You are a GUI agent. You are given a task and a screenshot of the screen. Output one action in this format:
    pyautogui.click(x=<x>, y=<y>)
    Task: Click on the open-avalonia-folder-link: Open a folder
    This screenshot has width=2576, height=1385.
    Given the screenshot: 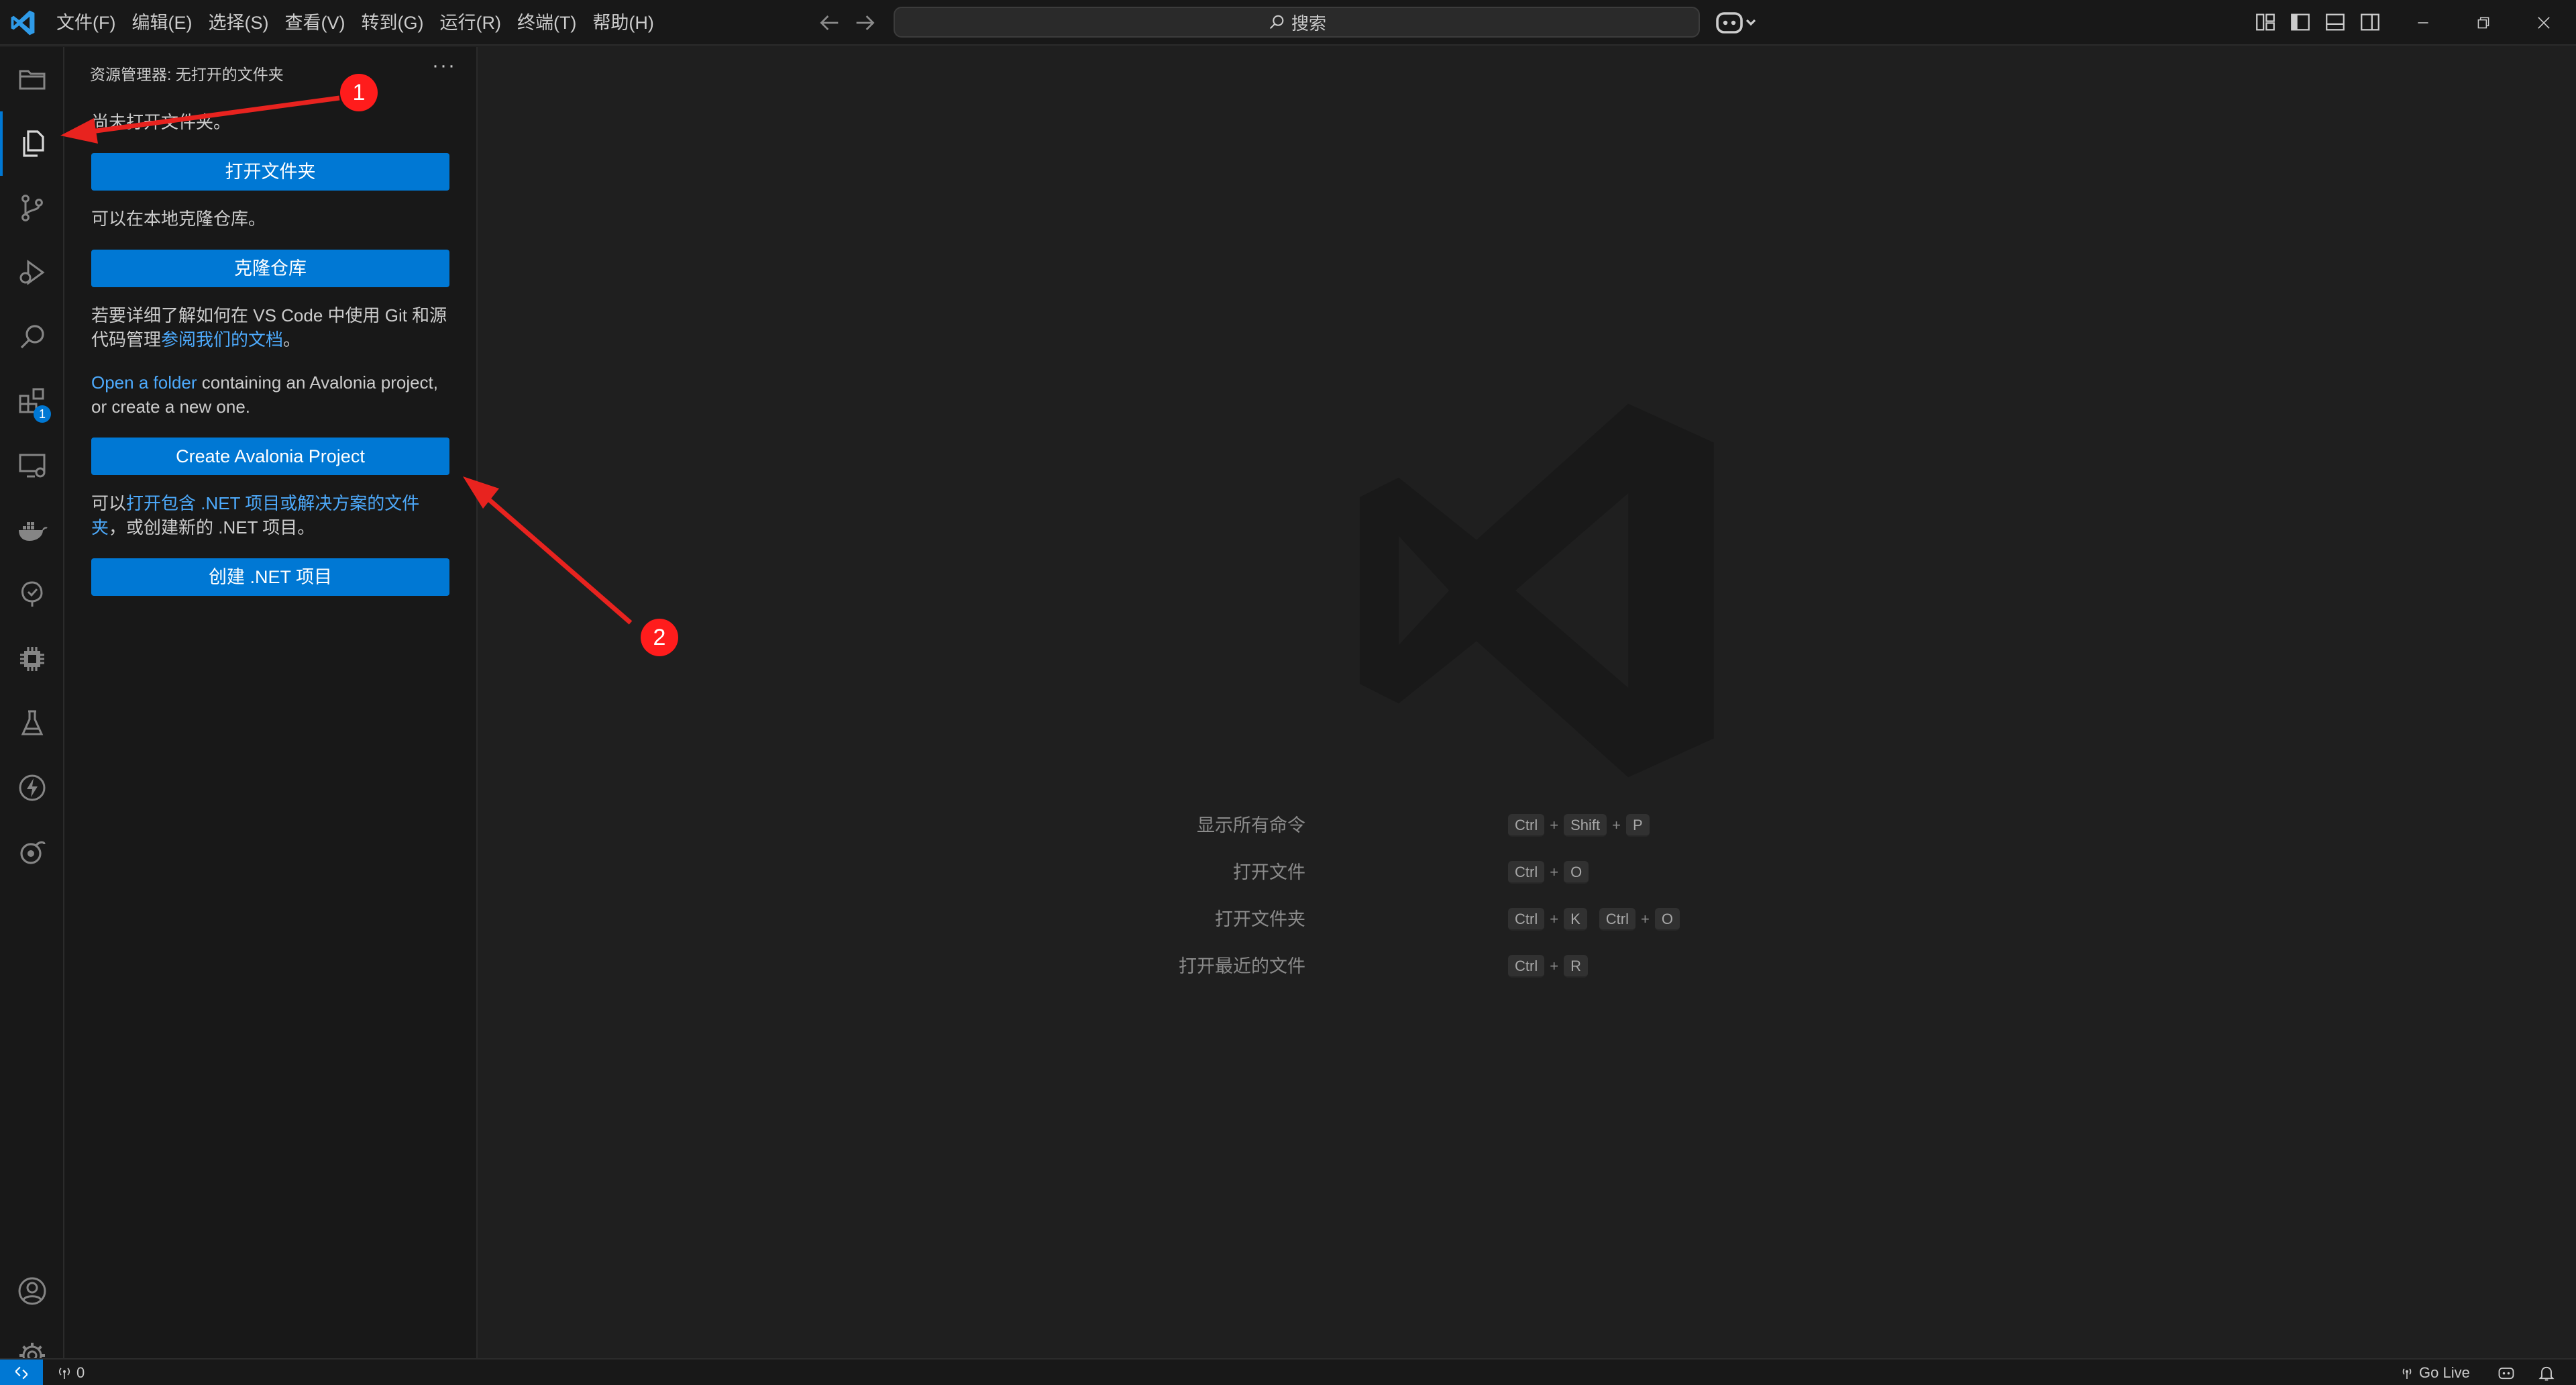 What is the action you would take?
    pyautogui.click(x=144, y=382)
    